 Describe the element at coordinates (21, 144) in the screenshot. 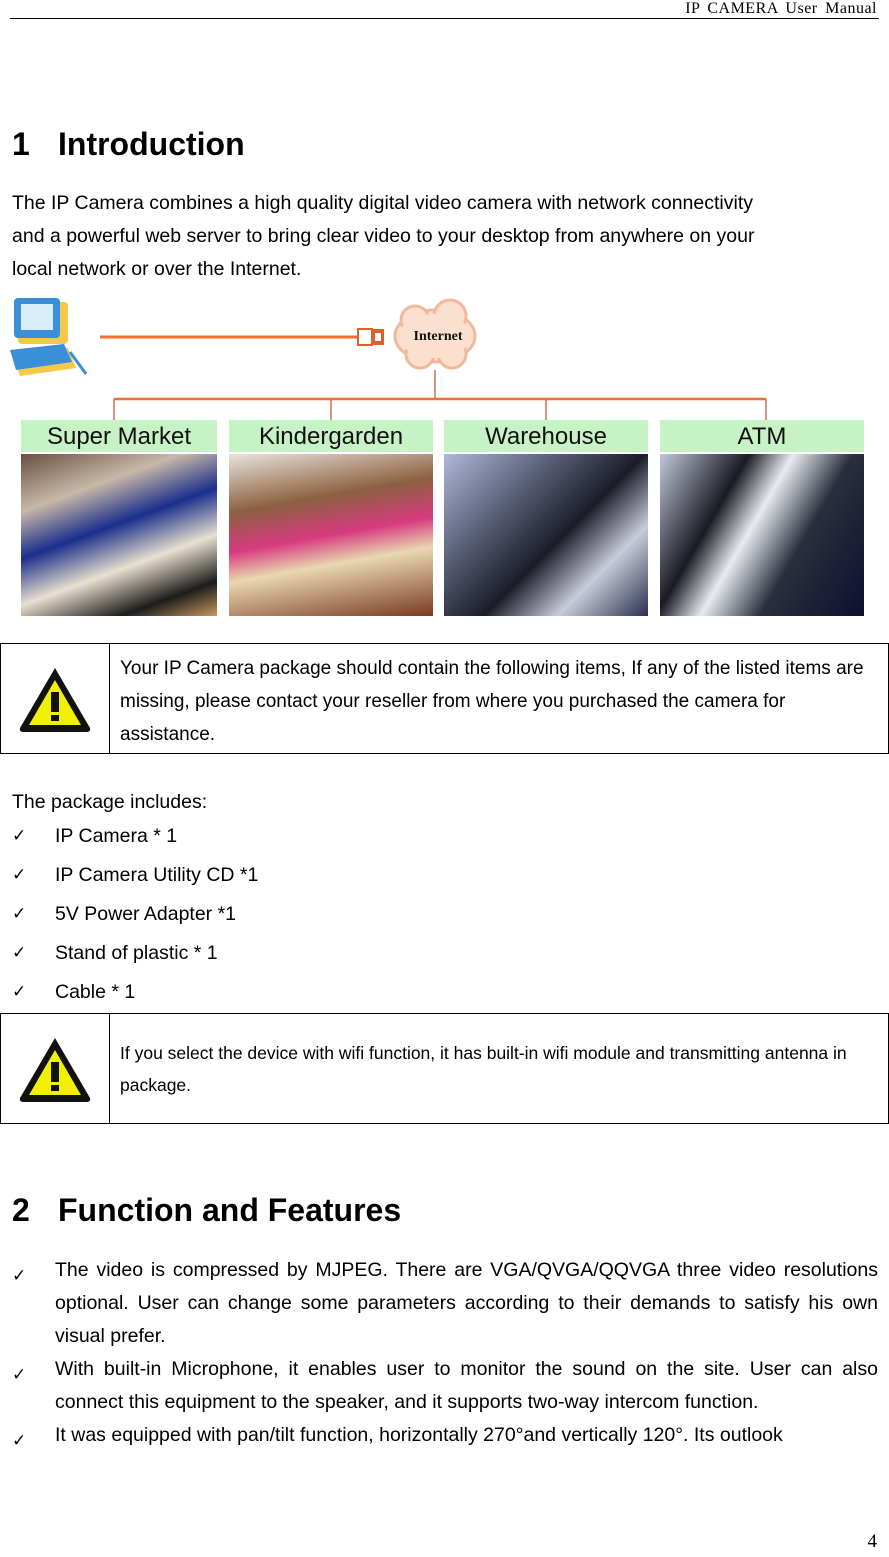

I see `section-number: 1` at that location.